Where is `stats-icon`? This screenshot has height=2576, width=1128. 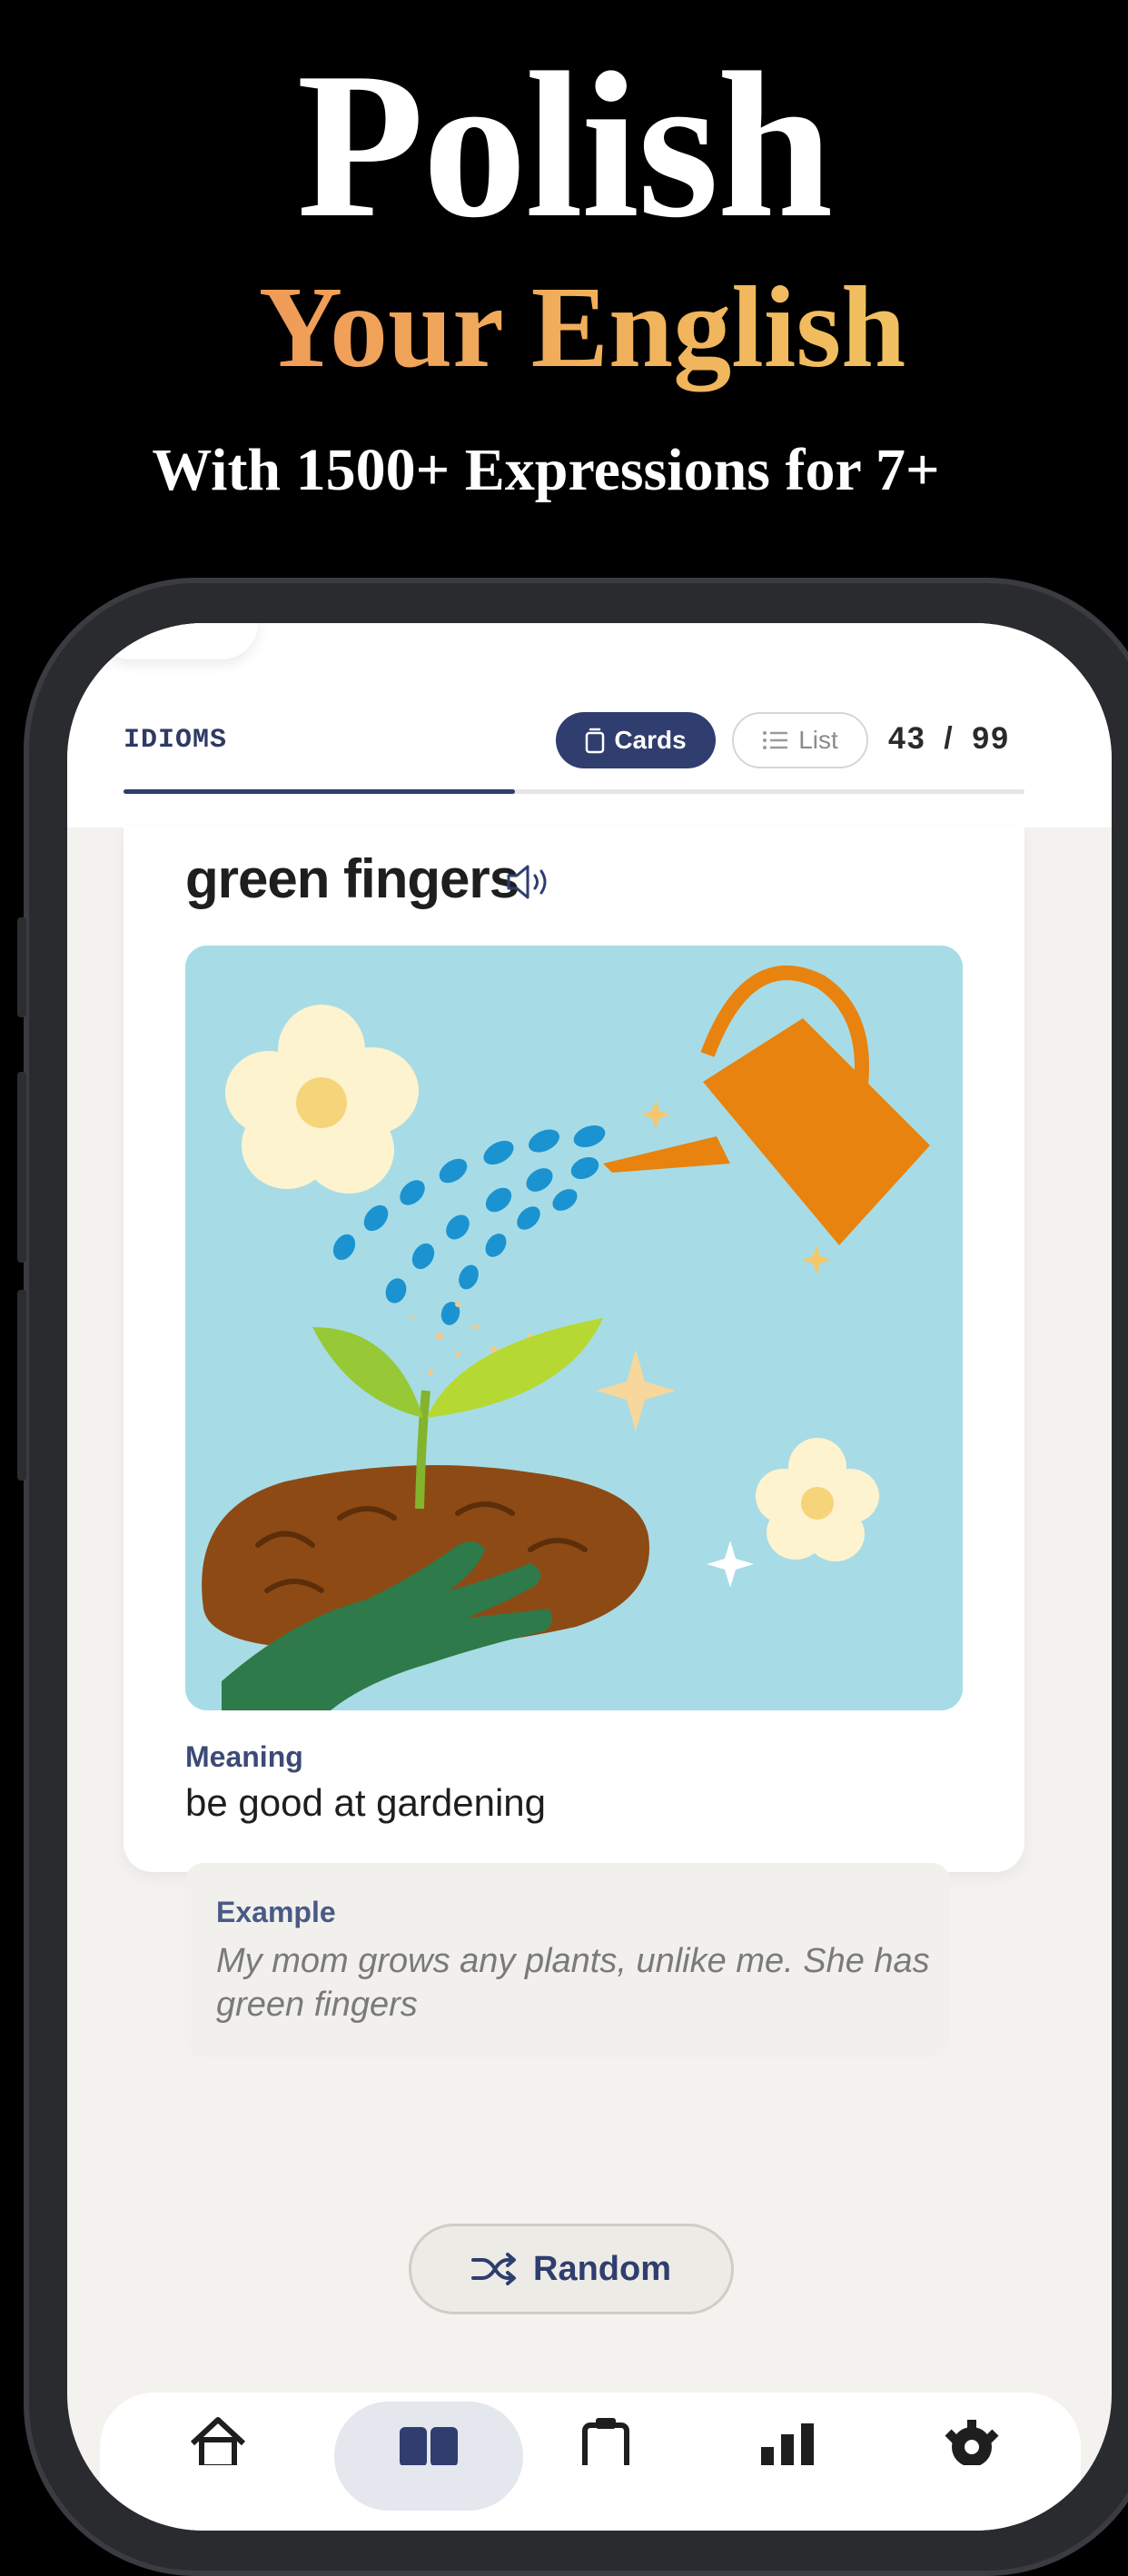 stats-icon is located at coordinates (788, 2438).